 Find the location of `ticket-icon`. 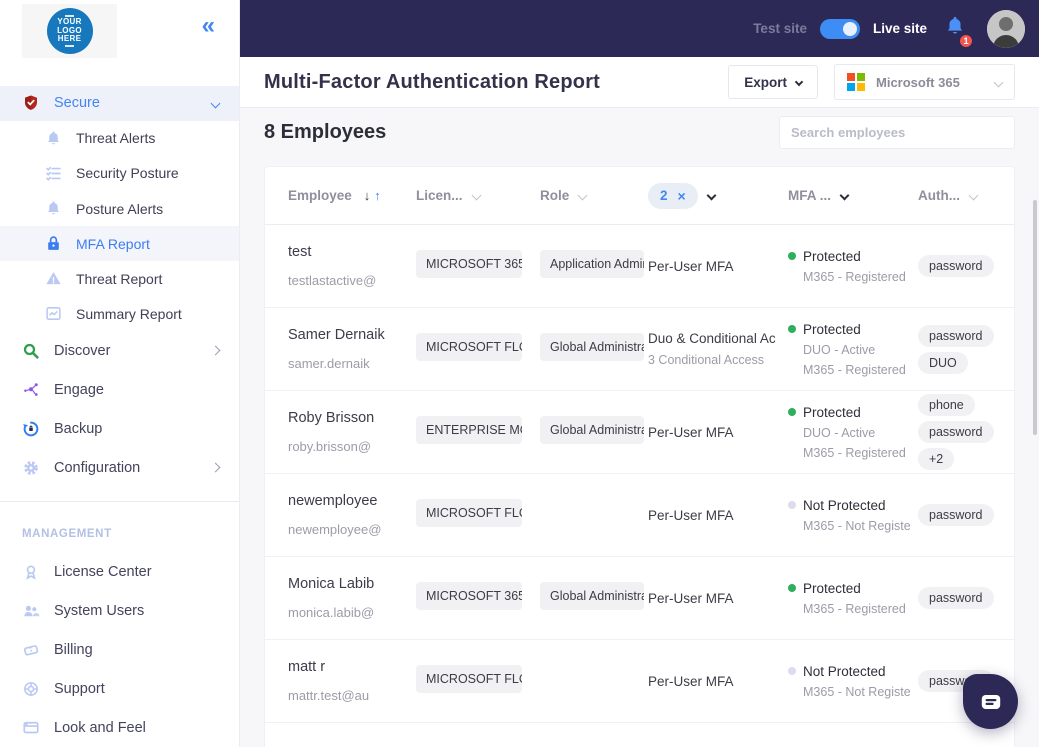

ticket-icon is located at coordinates (31, 650).